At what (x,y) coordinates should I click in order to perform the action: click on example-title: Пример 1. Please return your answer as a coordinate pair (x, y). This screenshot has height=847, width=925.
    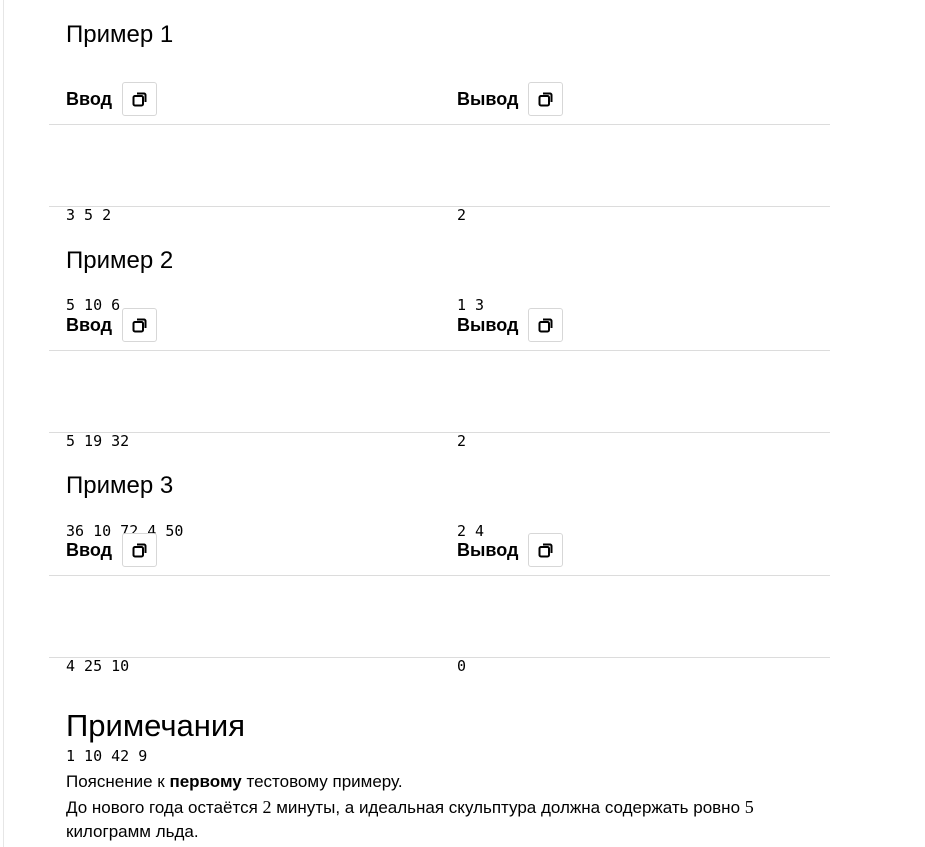
    Looking at the image, I should click on (120, 34).